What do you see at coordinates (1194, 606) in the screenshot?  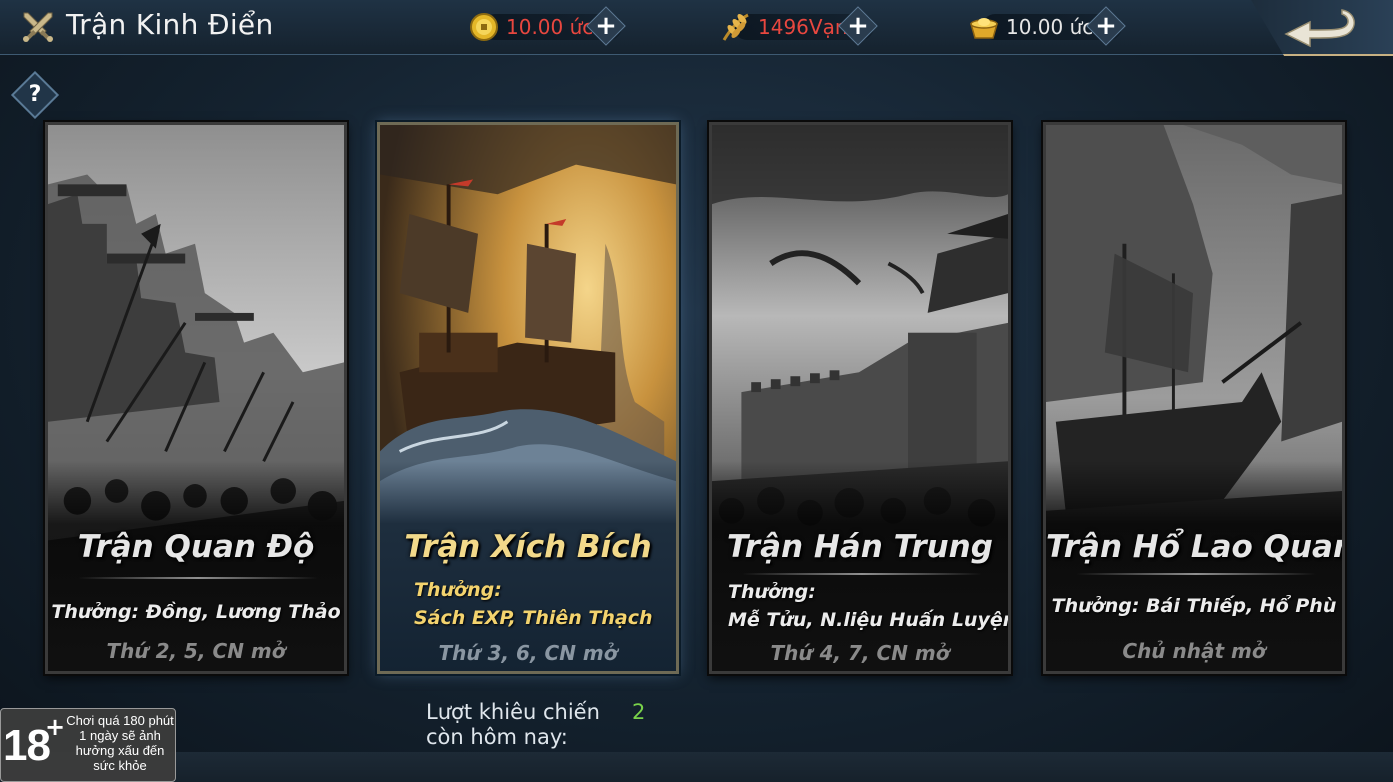 I see `battle-reward: Thưởng: Bái Thiếp, Hổ Phù` at bounding box center [1194, 606].